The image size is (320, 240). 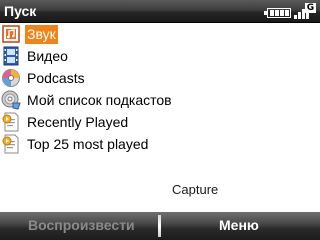 What do you see at coordinates (11, 100) in the screenshot?
I see `podcast-list-icon` at bounding box center [11, 100].